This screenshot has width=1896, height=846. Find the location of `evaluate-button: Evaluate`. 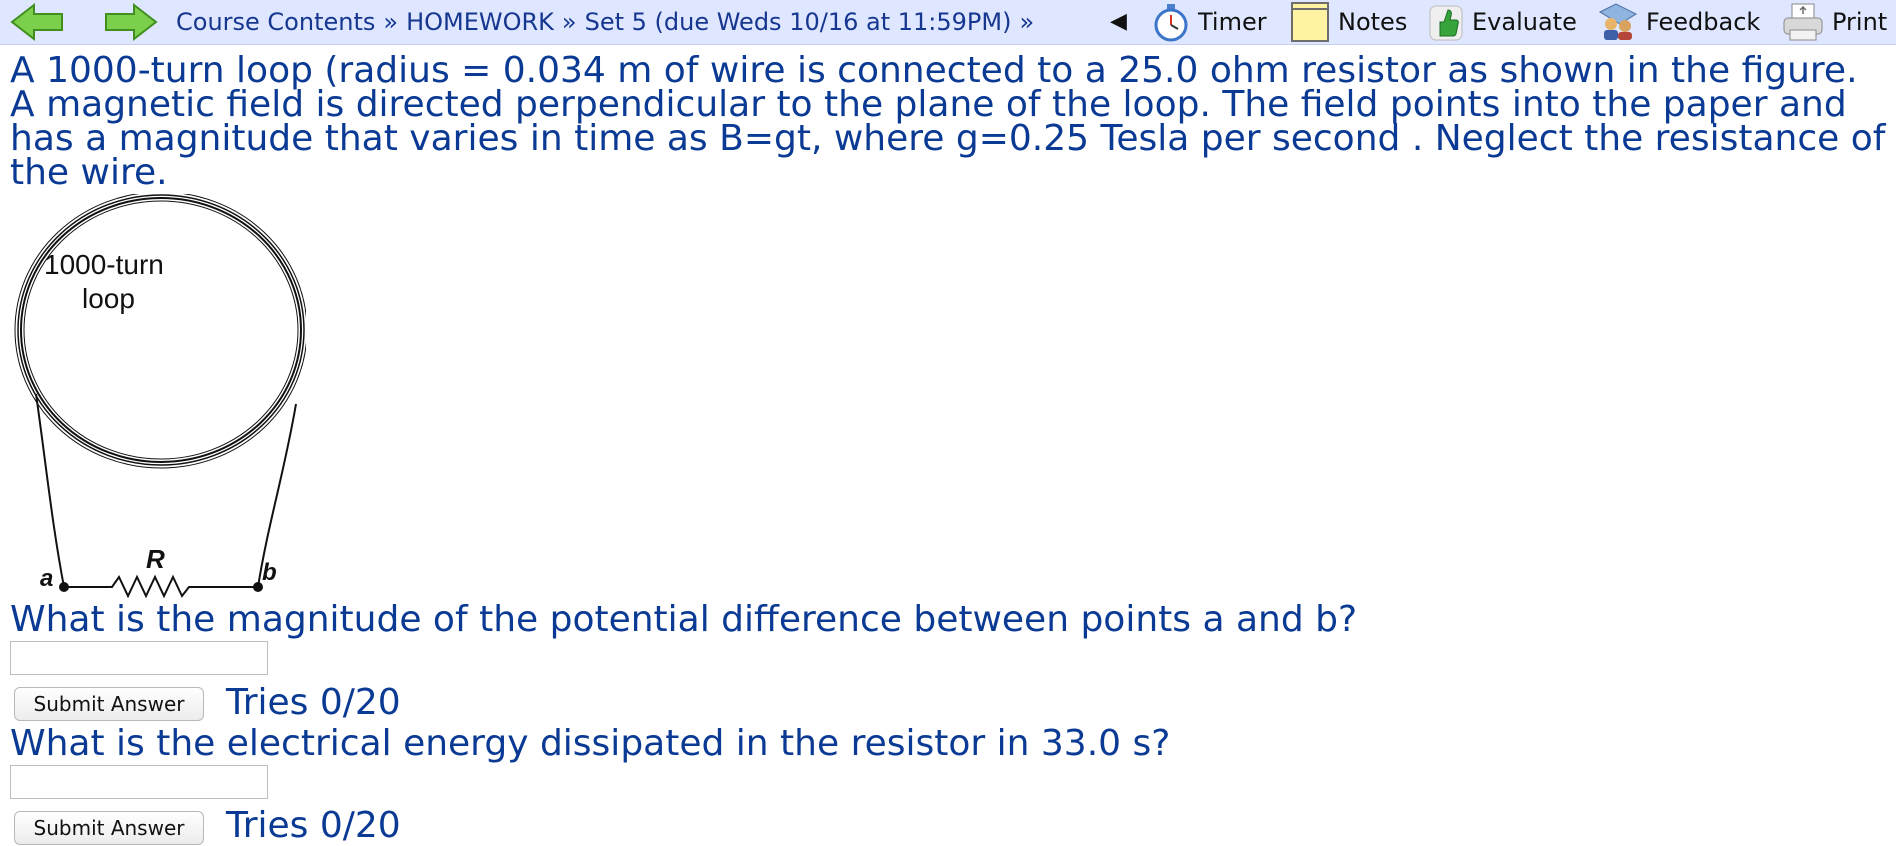

evaluate-button: Evaluate is located at coordinates (1502, 22).